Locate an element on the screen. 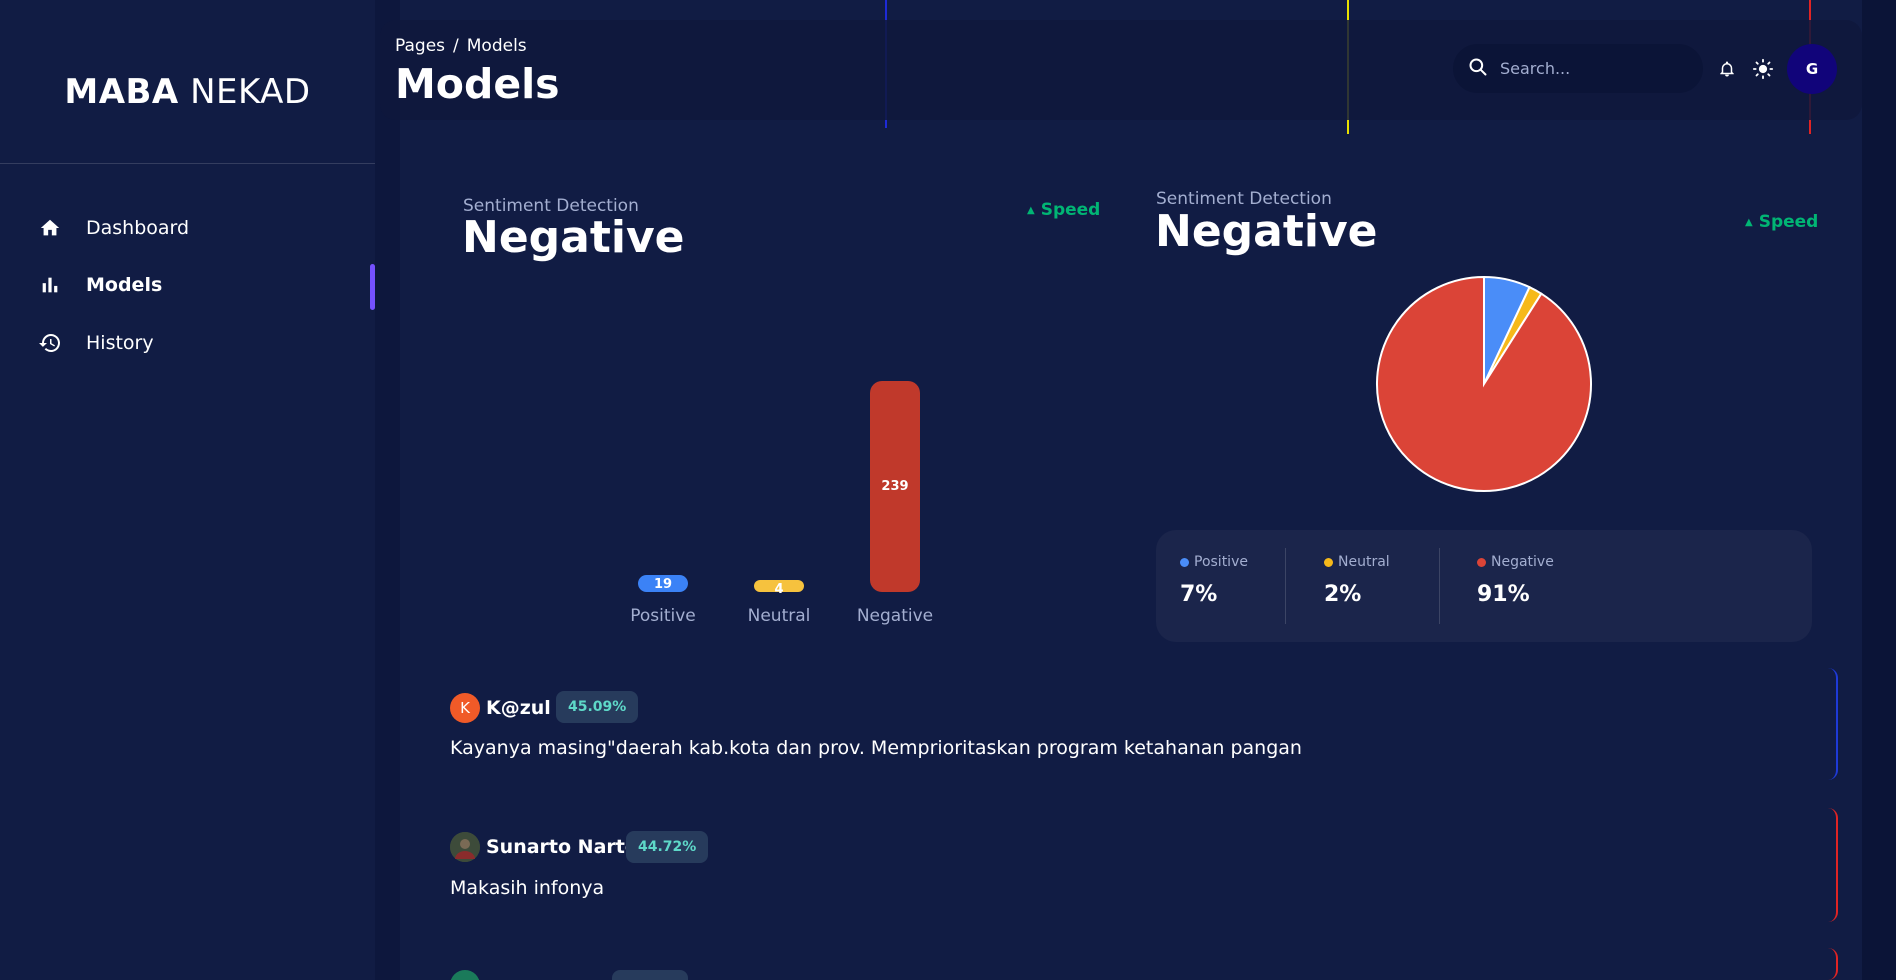  search-input is located at coordinates (1595, 68).